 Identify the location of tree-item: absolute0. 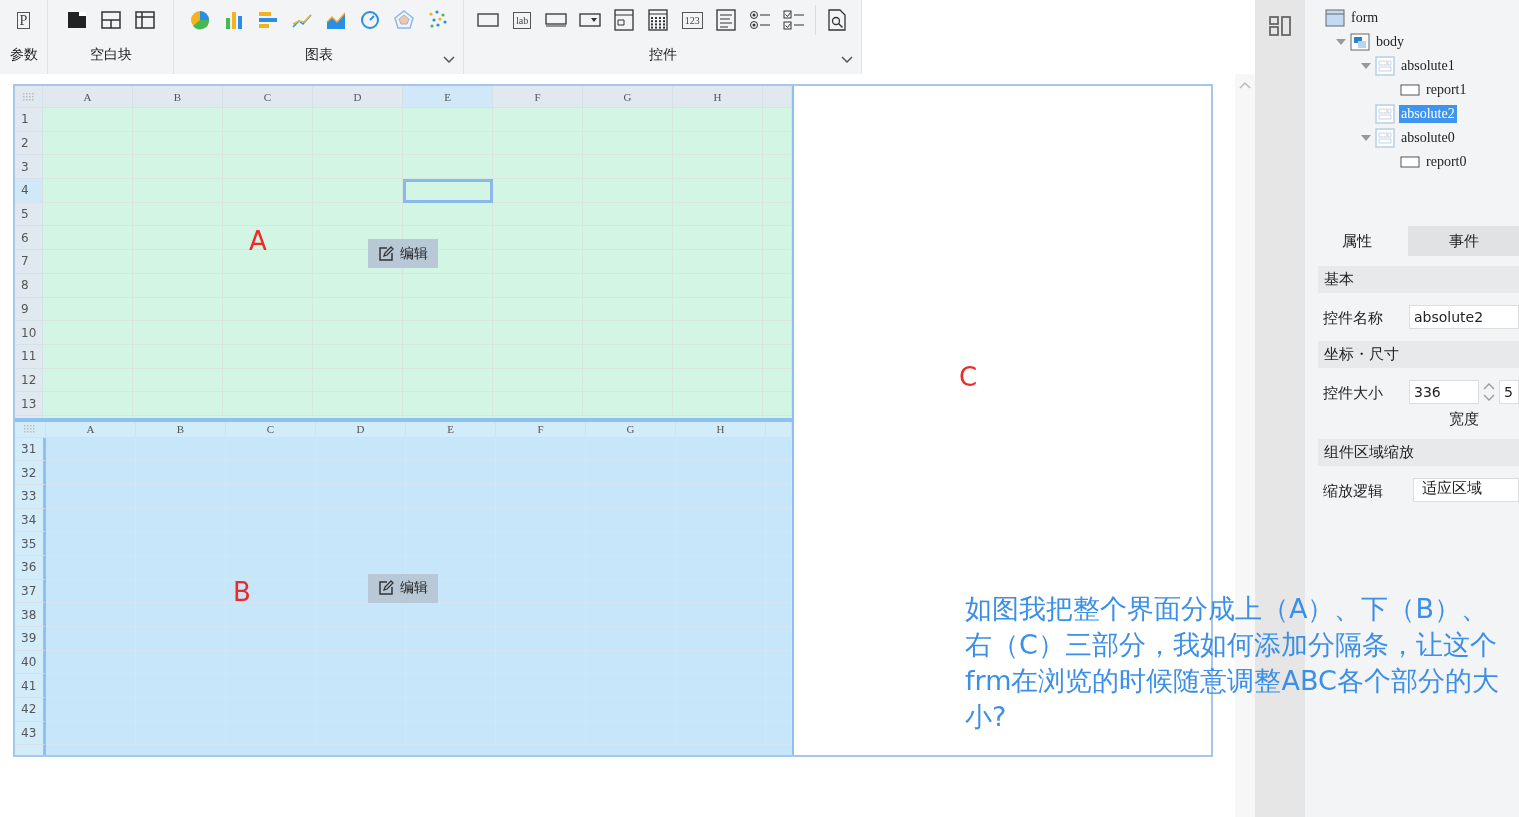
(1428, 138).